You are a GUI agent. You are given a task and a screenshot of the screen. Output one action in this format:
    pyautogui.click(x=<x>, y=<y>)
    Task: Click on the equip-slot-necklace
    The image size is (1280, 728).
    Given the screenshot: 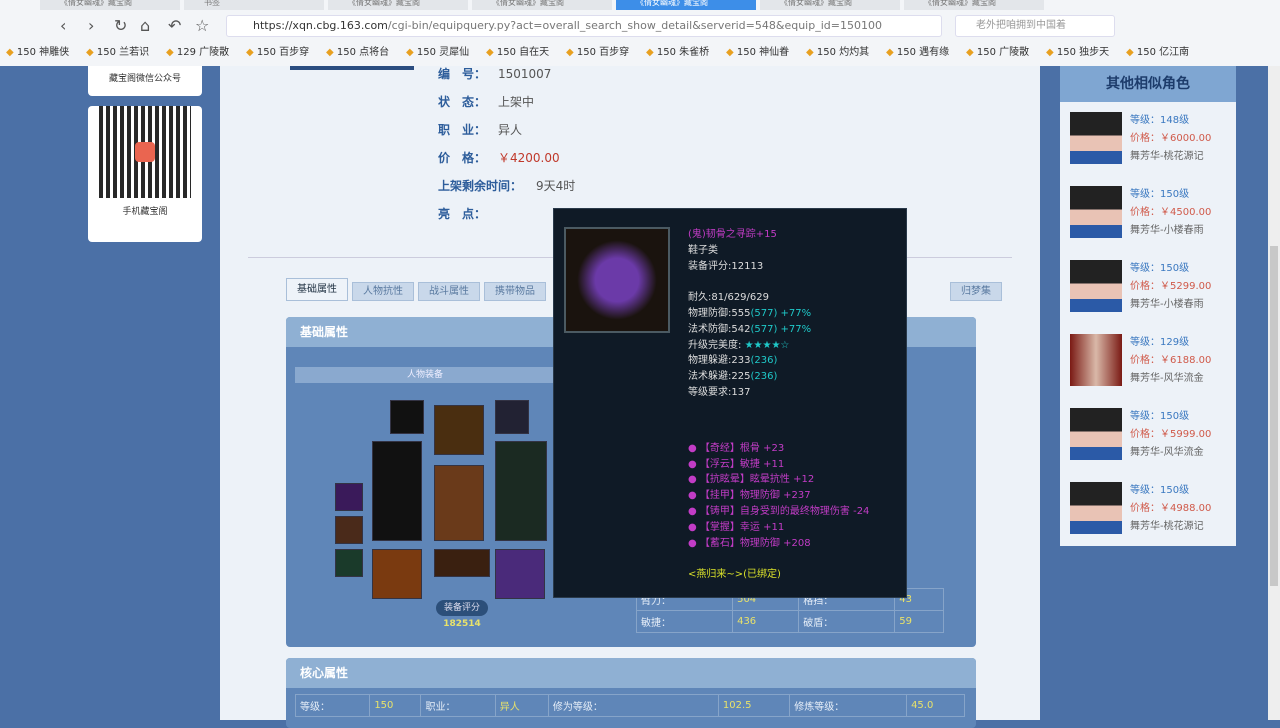 What is the action you would take?
    pyautogui.click(x=407, y=417)
    